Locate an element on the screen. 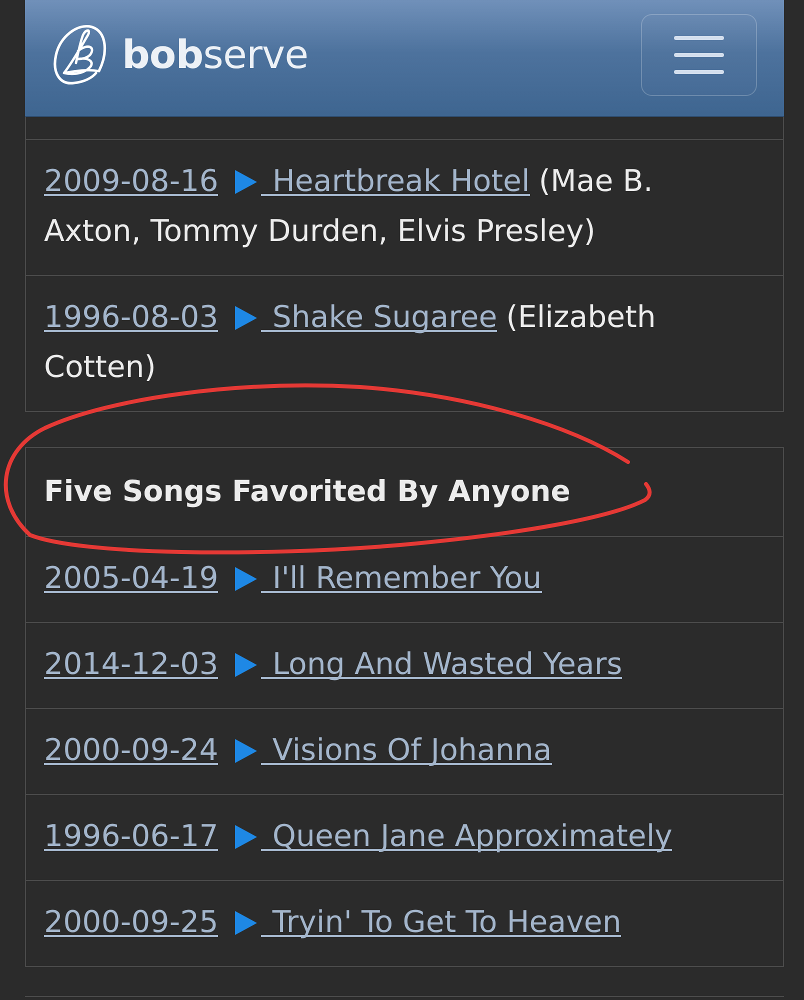 The height and width of the screenshot is (1000, 804). song-entry: 1996-08-03 Shake Sugaree (Elizabeth Cotten) is located at coordinates (350, 343).